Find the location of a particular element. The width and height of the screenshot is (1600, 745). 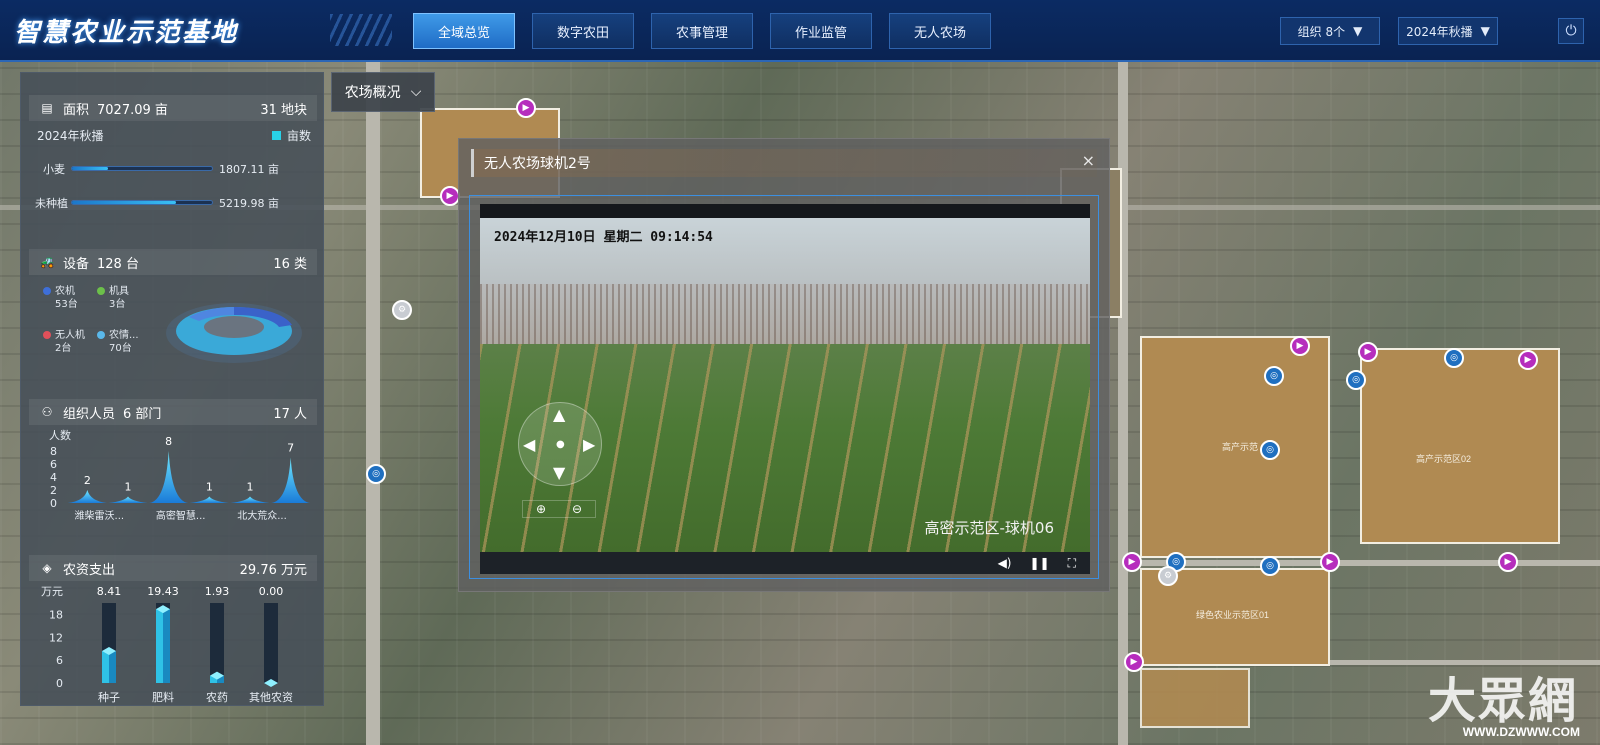

y-axis-label: 人数 is located at coordinates (60, 435).